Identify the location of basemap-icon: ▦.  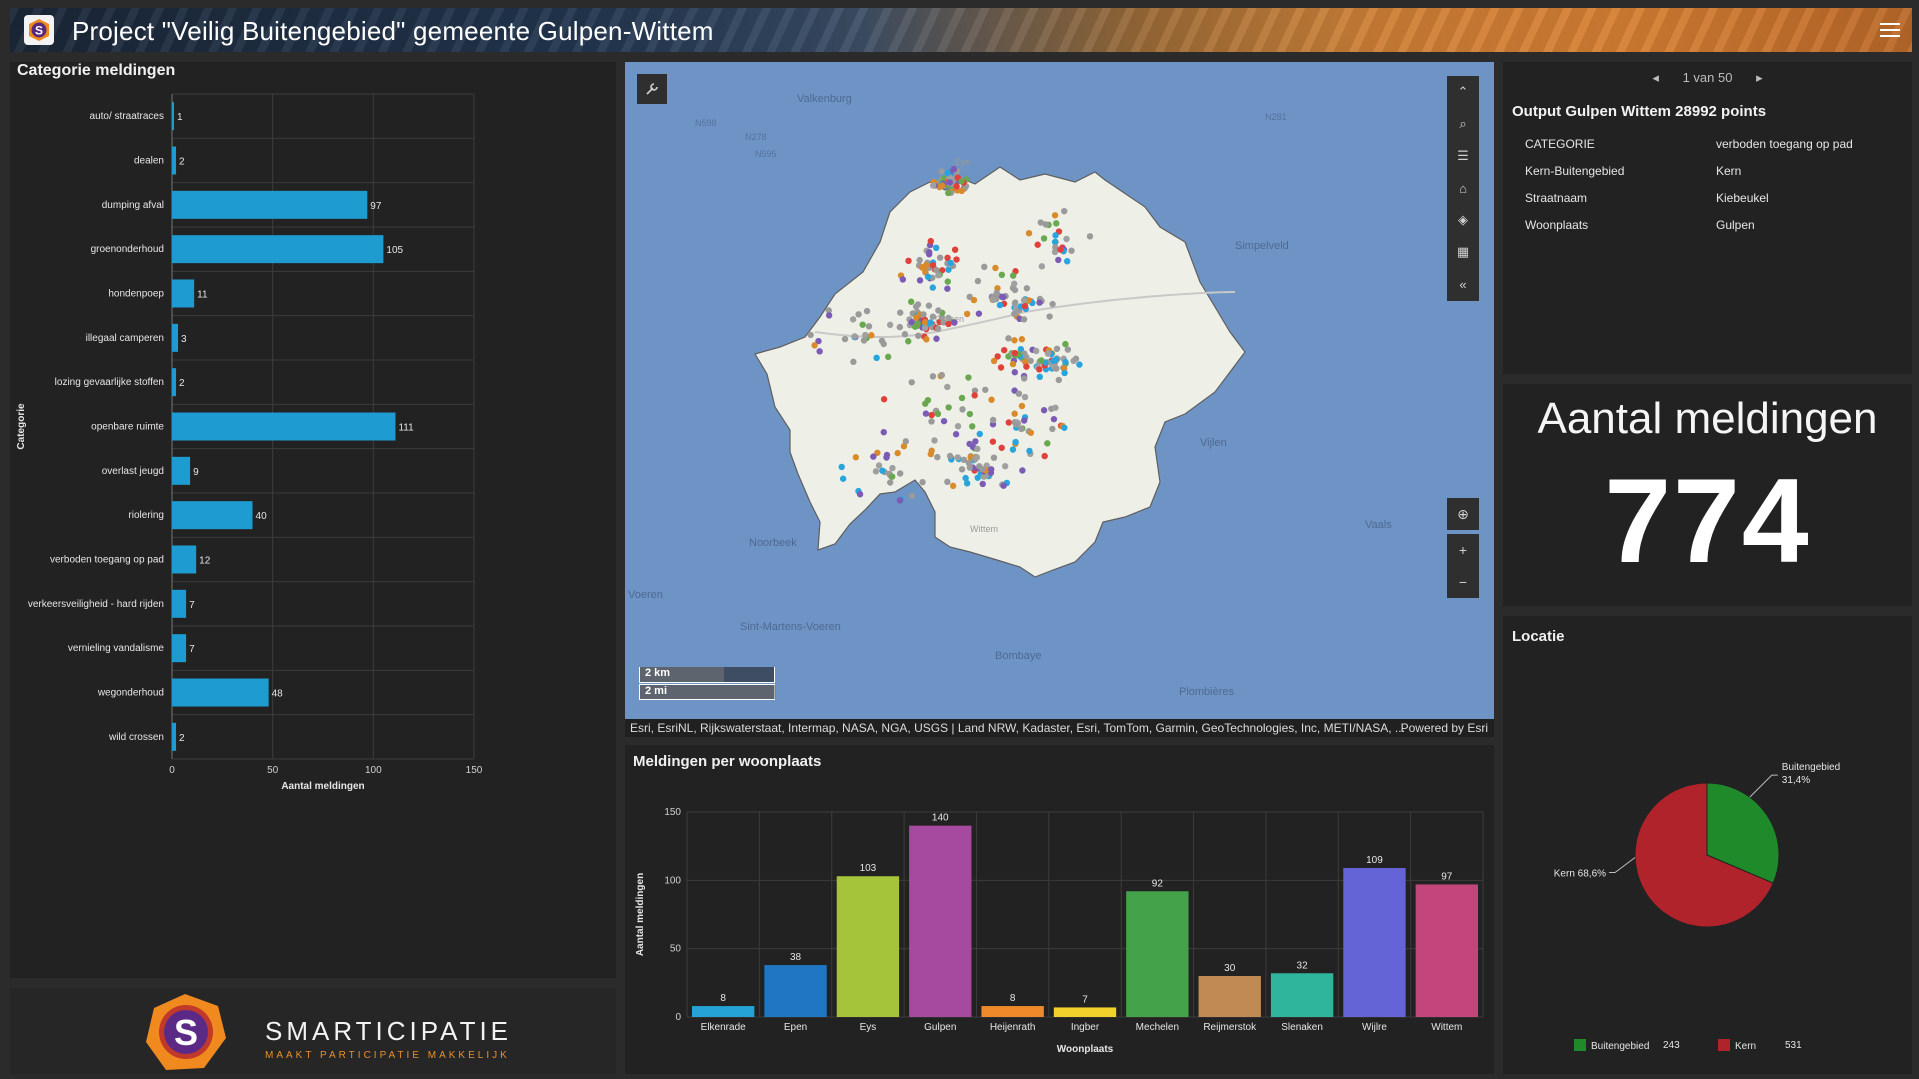
(1463, 252).